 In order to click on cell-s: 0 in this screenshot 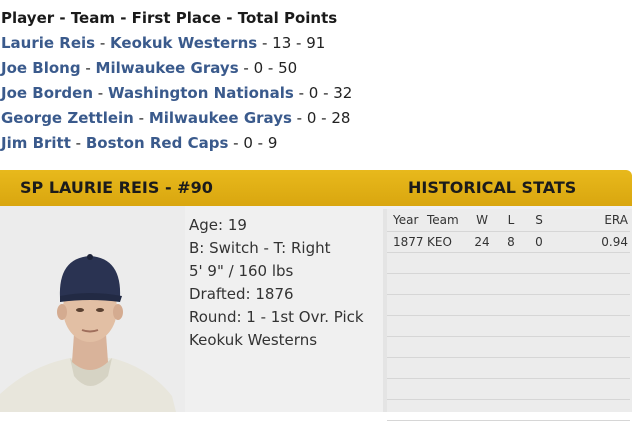, I will do `click(539, 242)`.